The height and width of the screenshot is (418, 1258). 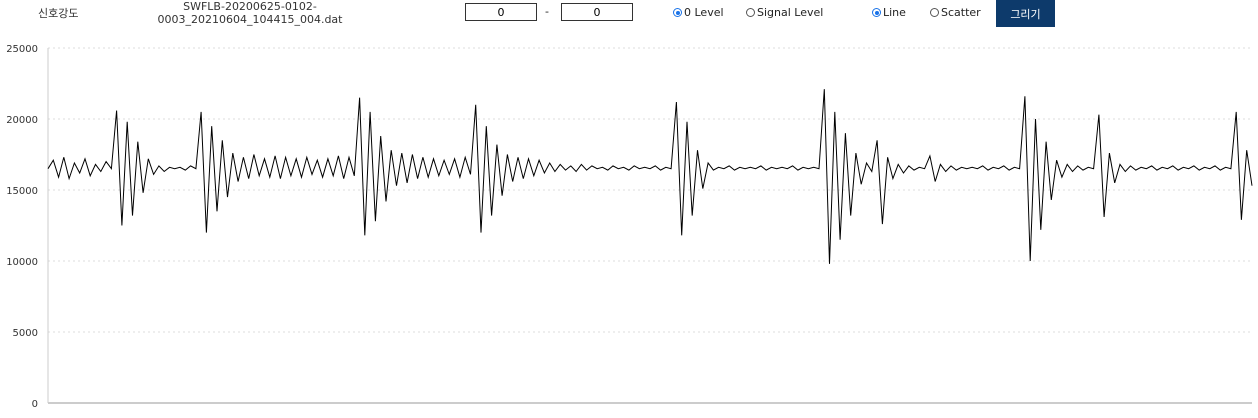 I want to click on chart-title-label: 신호강도, so click(x=58, y=13).